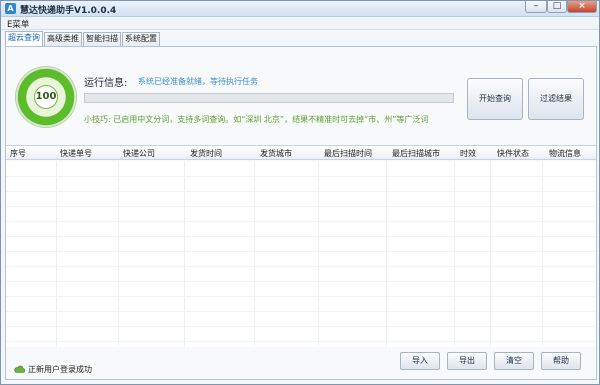 The image size is (600, 385). What do you see at coordinates (198, 81) in the screenshot?
I see `run-info-text: 系统已经准备就绪，等待执行任务` at bounding box center [198, 81].